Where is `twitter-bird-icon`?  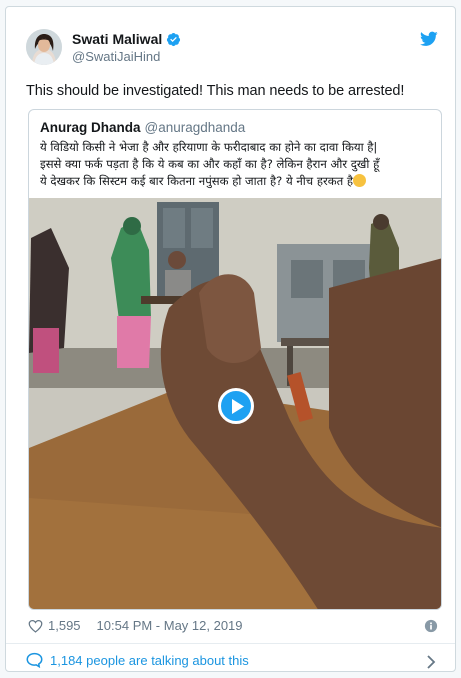 twitter-bird-icon is located at coordinates (429, 39).